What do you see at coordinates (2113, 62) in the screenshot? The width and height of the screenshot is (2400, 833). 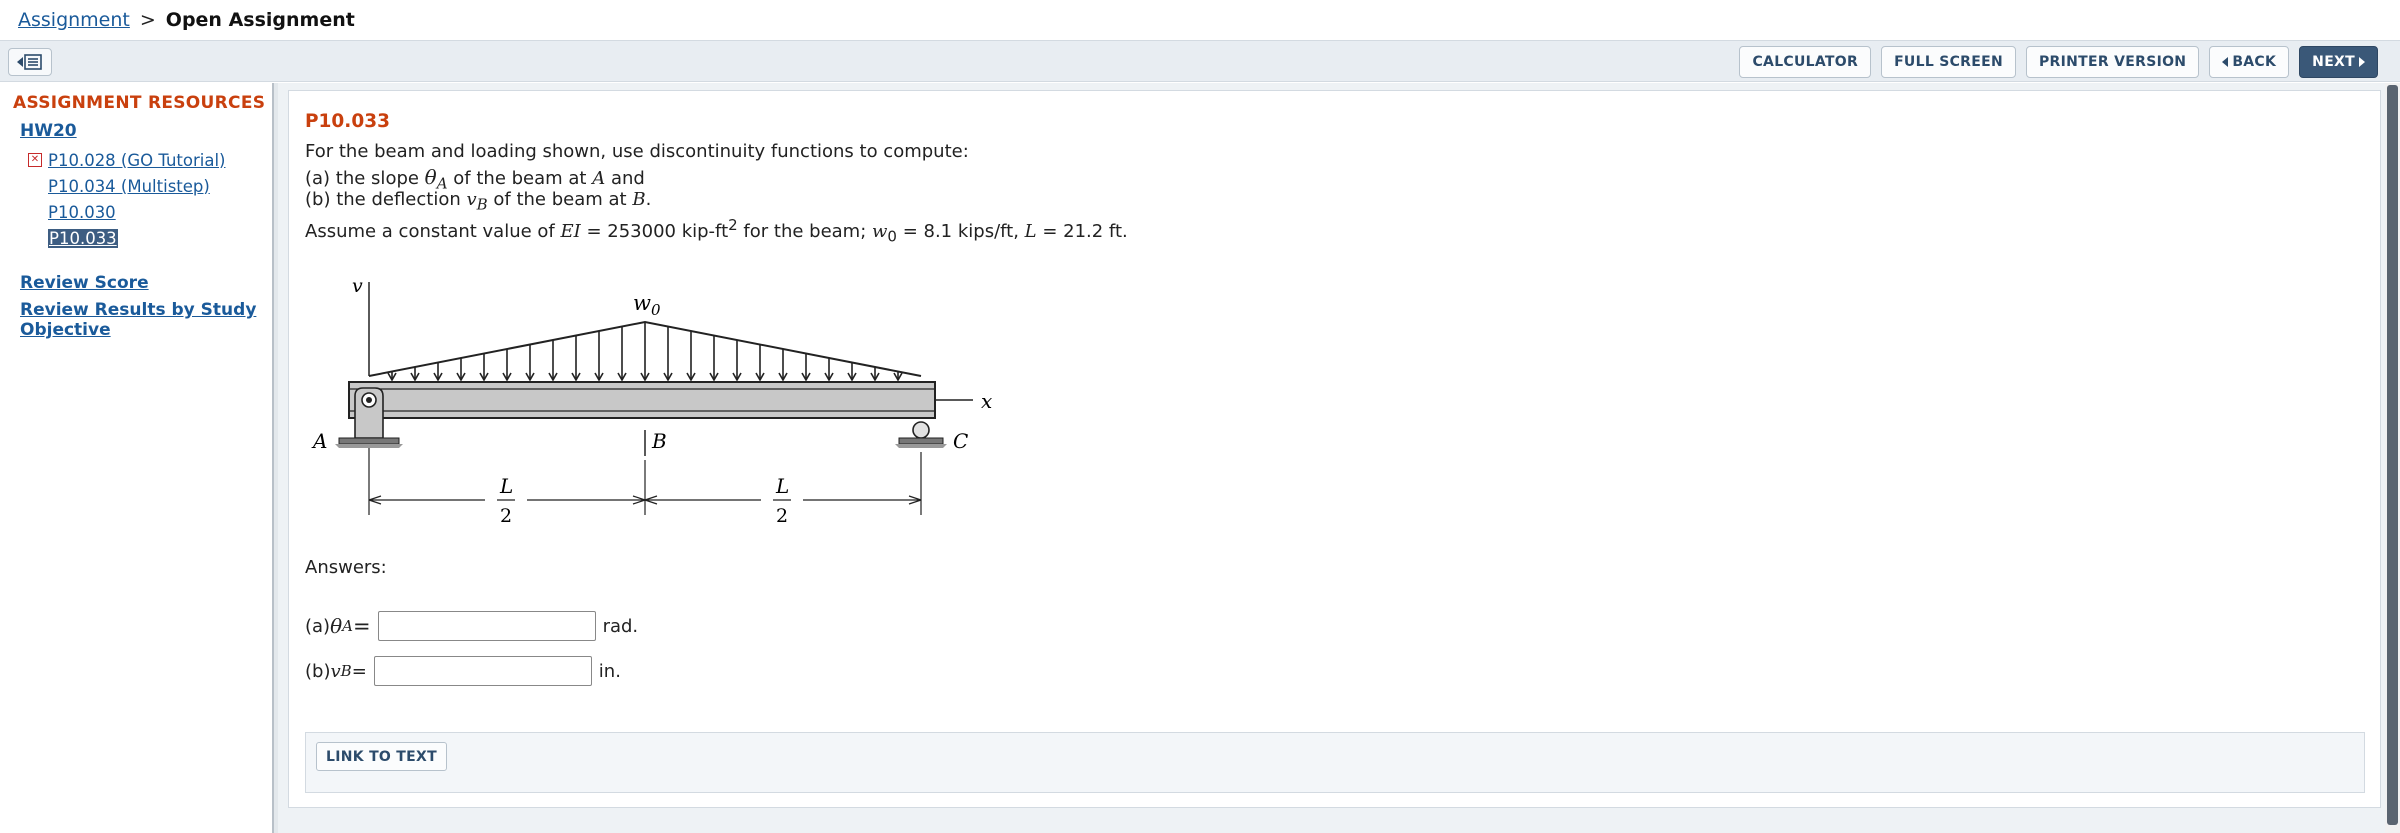 I see `printer-version-button: PRINTER VERSION` at bounding box center [2113, 62].